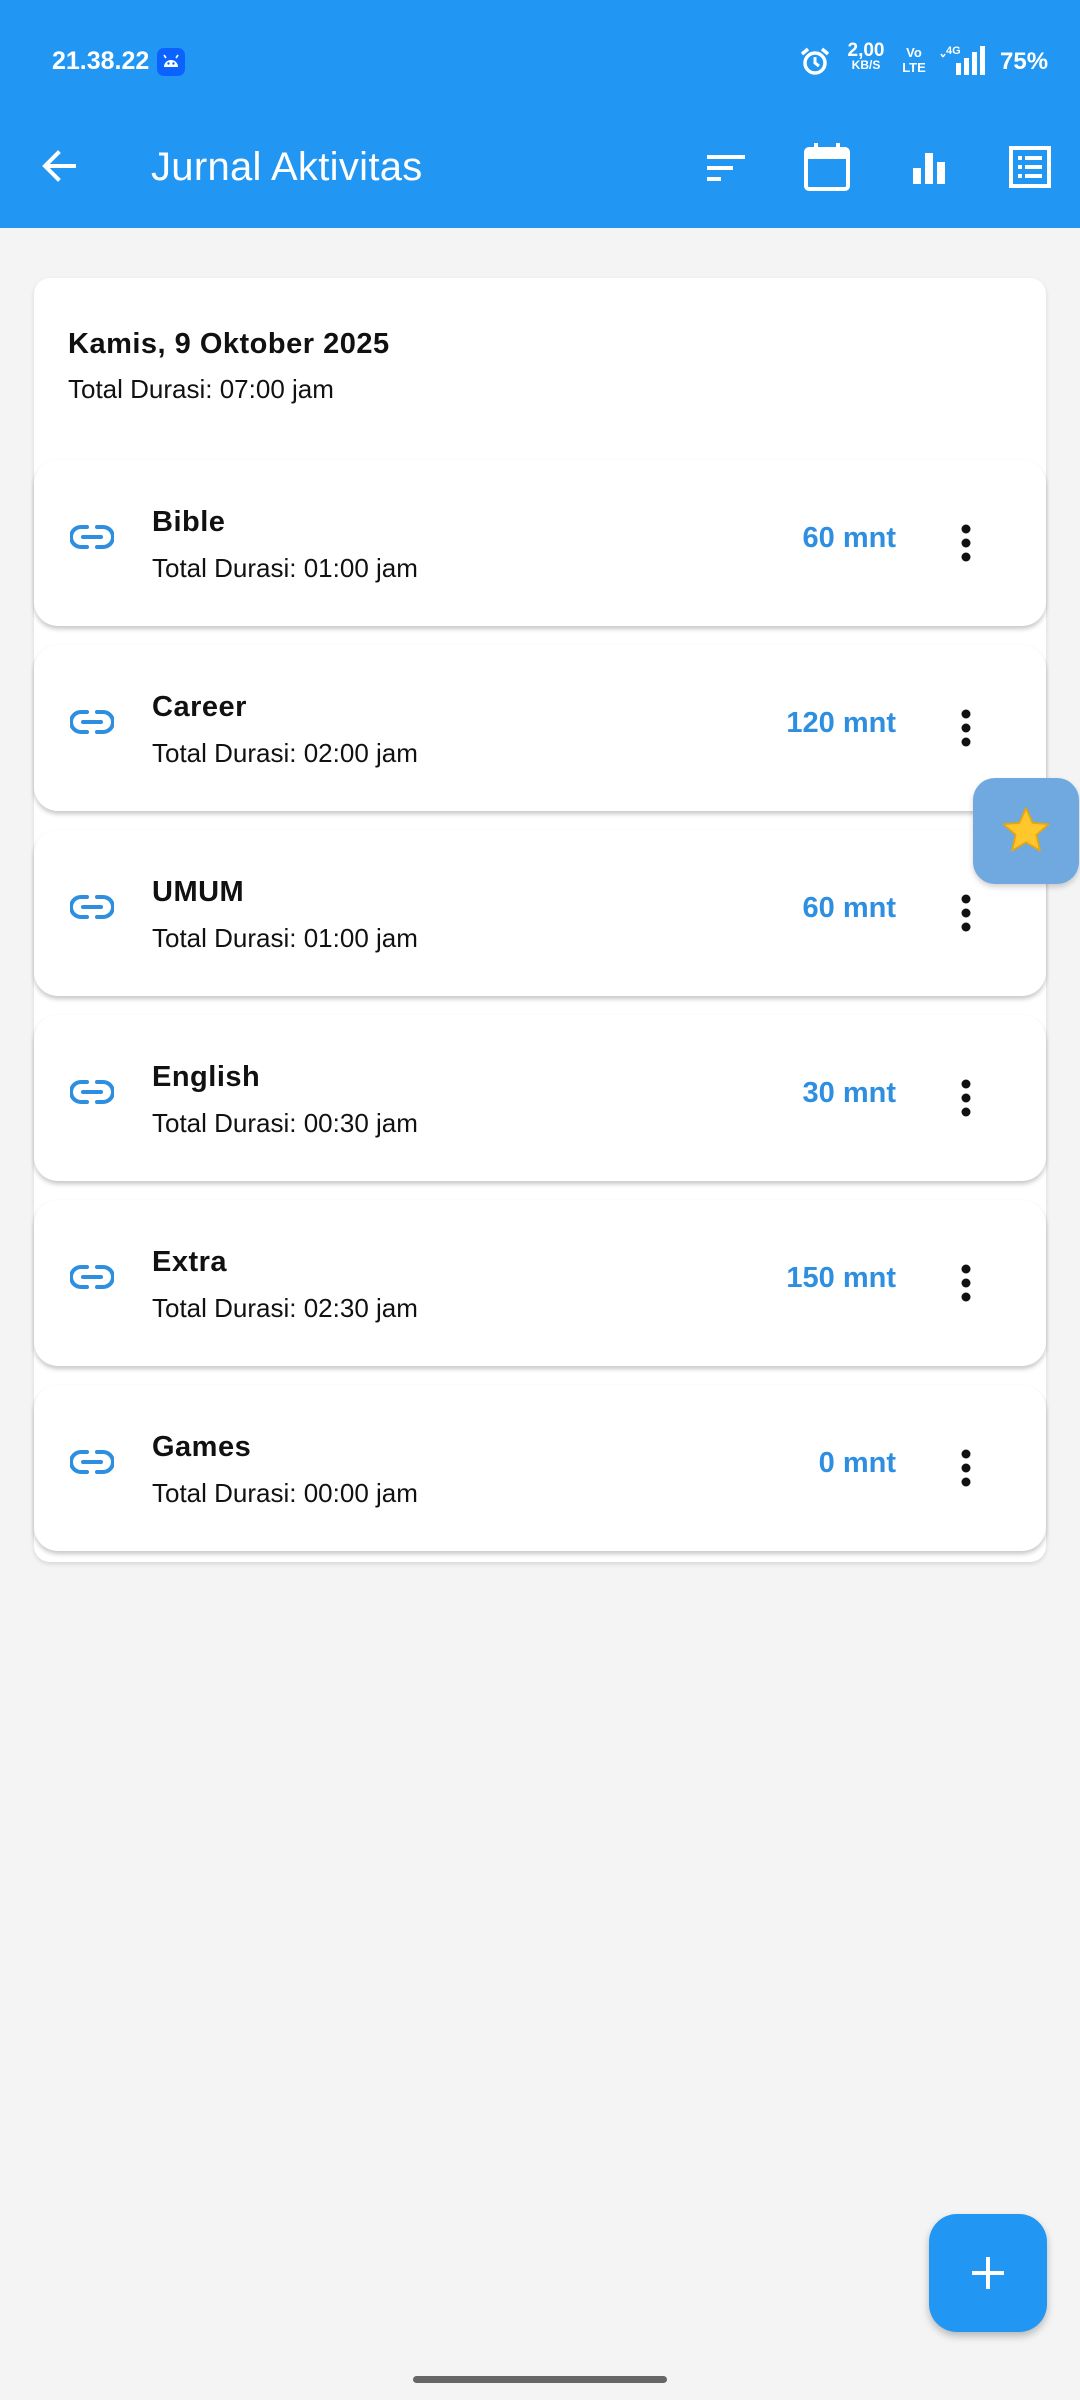 The image size is (1080, 2400). I want to click on activity-total-duration: Total Durasi: 00:00 jam, so click(285, 1493).